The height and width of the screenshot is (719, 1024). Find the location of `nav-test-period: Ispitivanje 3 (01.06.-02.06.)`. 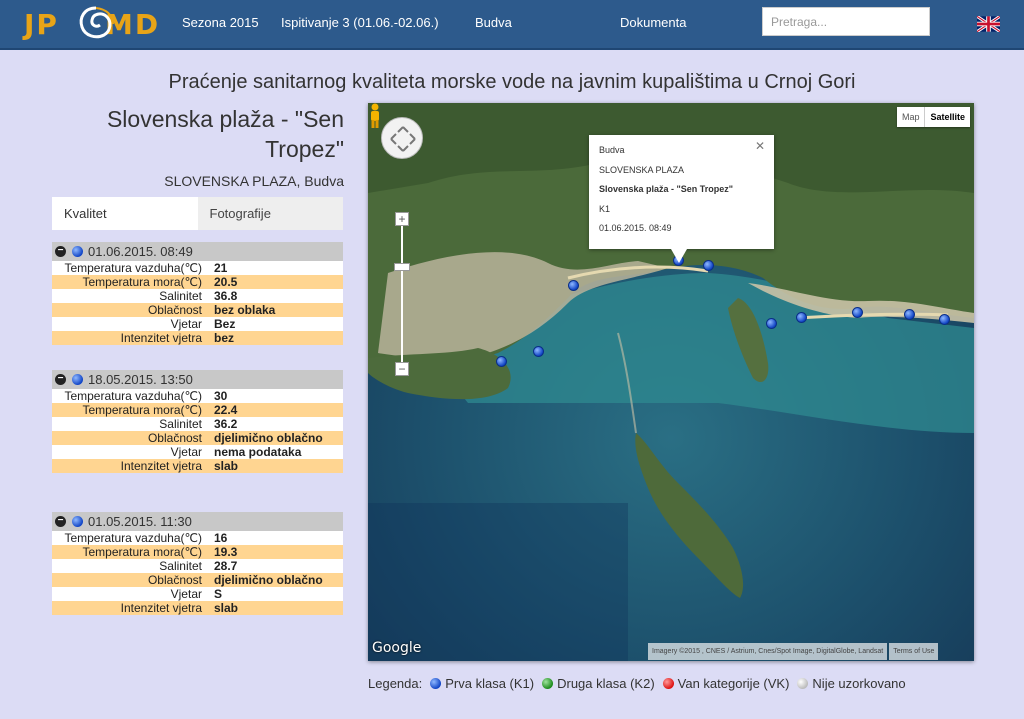

nav-test-period: Ispitivanje 3 (01.06.-02.06.) is located at coordinates (360, 22).